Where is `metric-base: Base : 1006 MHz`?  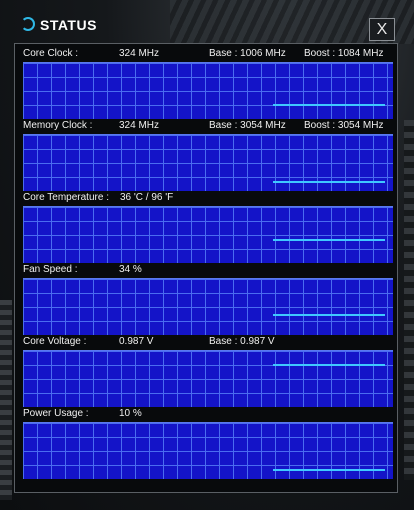 metric-base: Base : 1006 MHz is located at coordinates (247, 53).